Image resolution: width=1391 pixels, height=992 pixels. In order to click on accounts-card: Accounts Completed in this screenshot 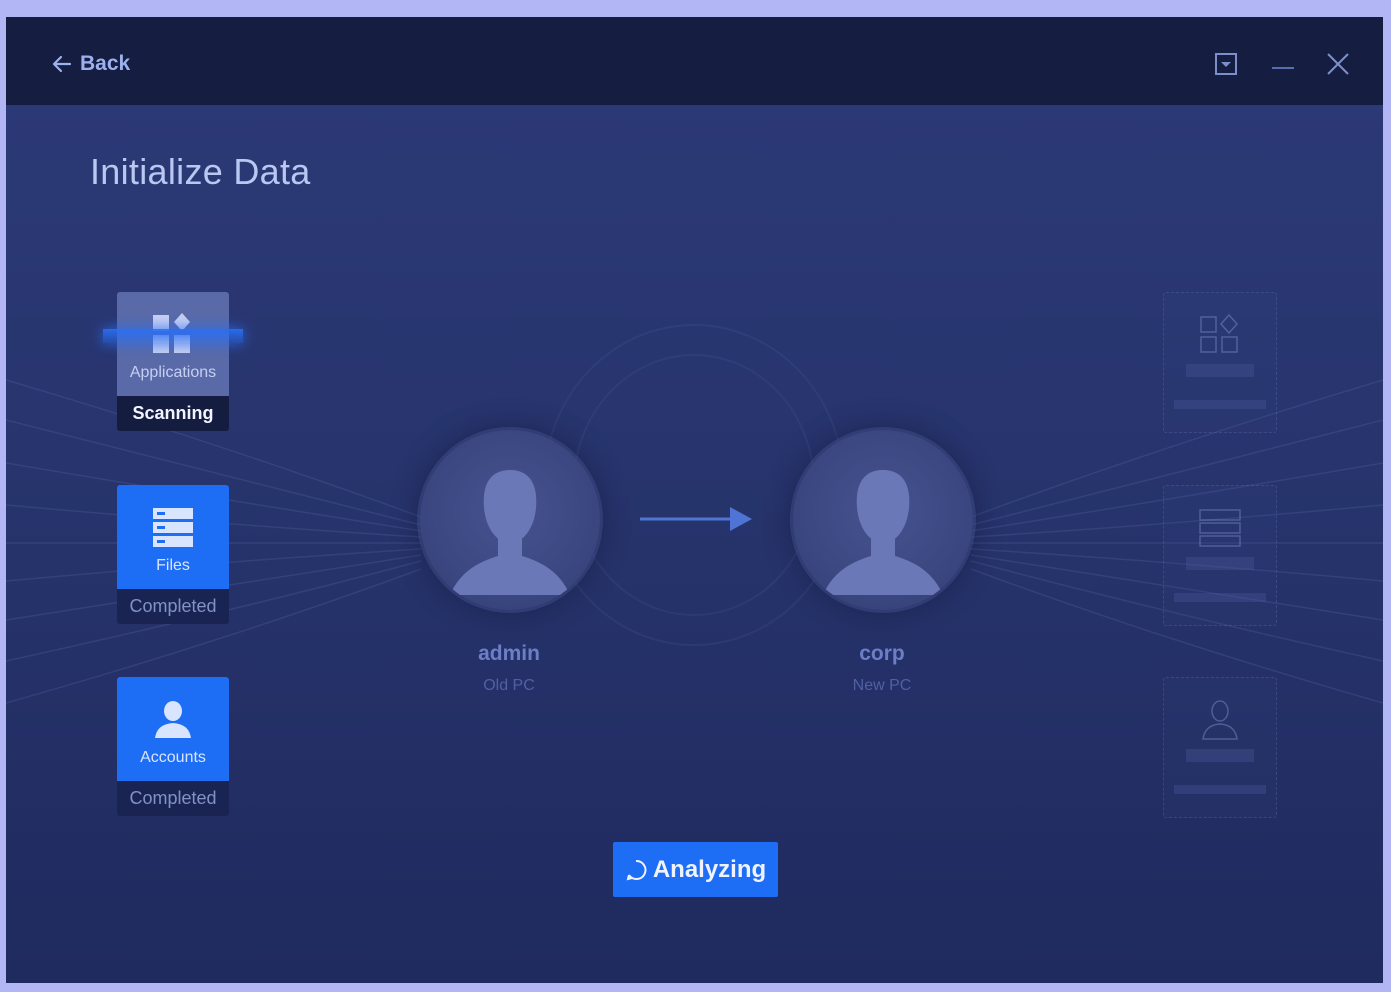, I will do `click(173, 746)`.